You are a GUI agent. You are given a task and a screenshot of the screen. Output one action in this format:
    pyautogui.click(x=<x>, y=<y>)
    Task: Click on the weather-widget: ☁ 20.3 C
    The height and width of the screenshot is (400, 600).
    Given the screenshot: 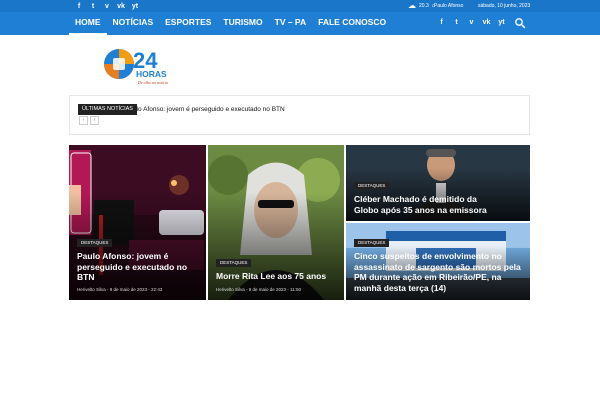 What is the action you would take?
    pyautogui.click(x=421, y=6)
    